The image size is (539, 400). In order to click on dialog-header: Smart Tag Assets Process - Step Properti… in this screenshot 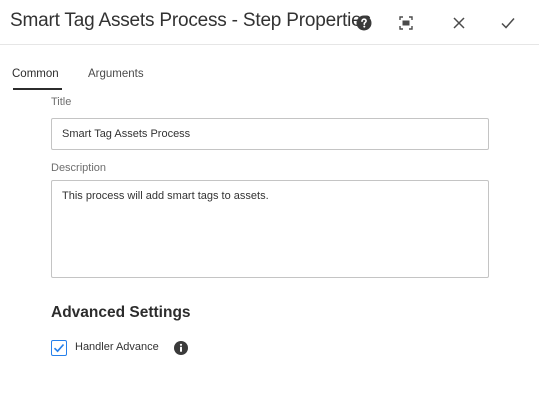, I will do `click(269, 23)`.